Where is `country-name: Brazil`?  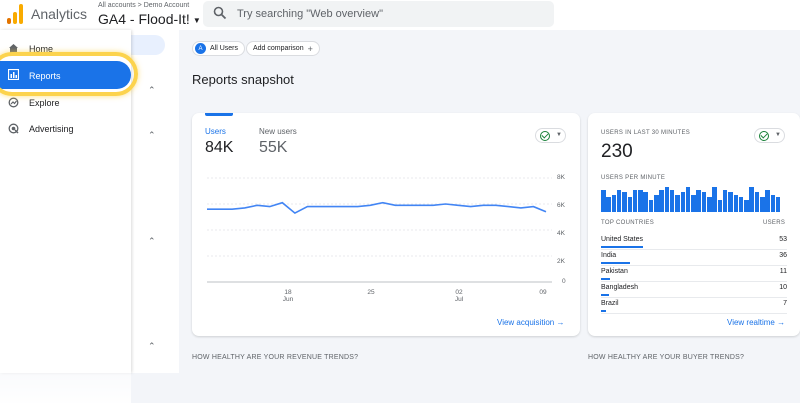
country-name: Brazil is located at coordinates (610, 303).